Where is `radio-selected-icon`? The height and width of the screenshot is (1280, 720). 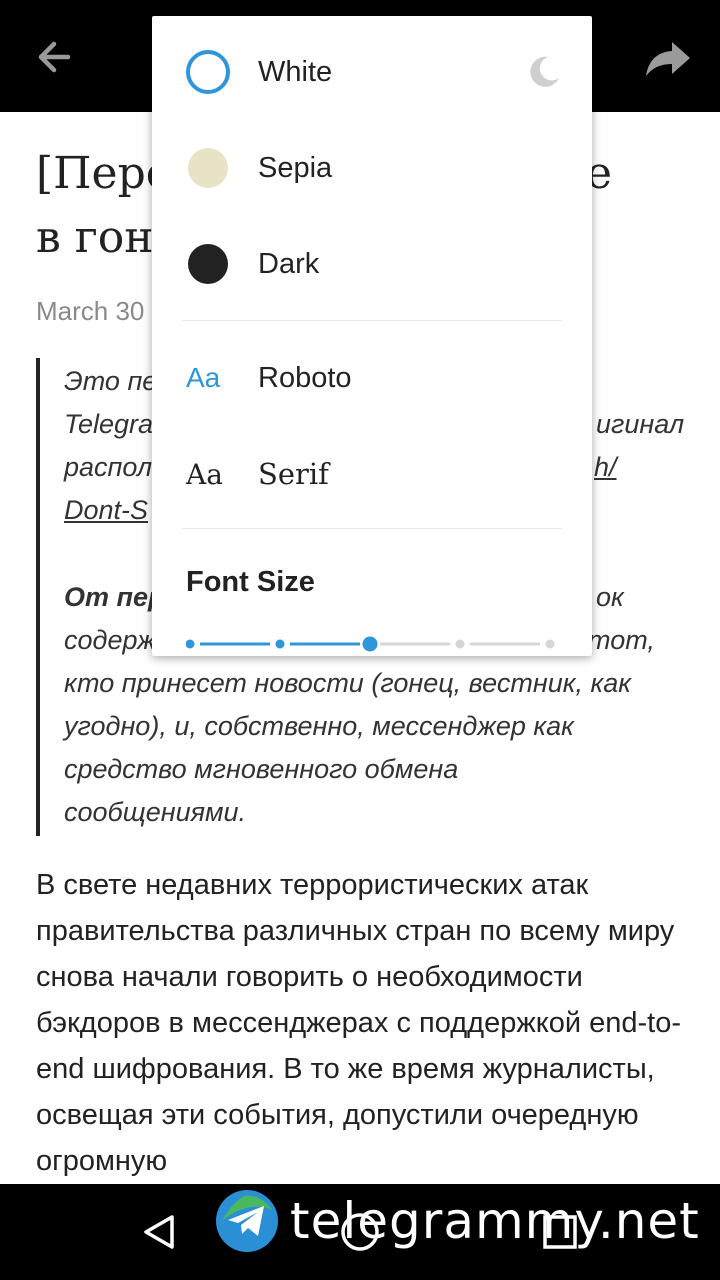 radio-selected-icon is located at coordinates (208, 72).